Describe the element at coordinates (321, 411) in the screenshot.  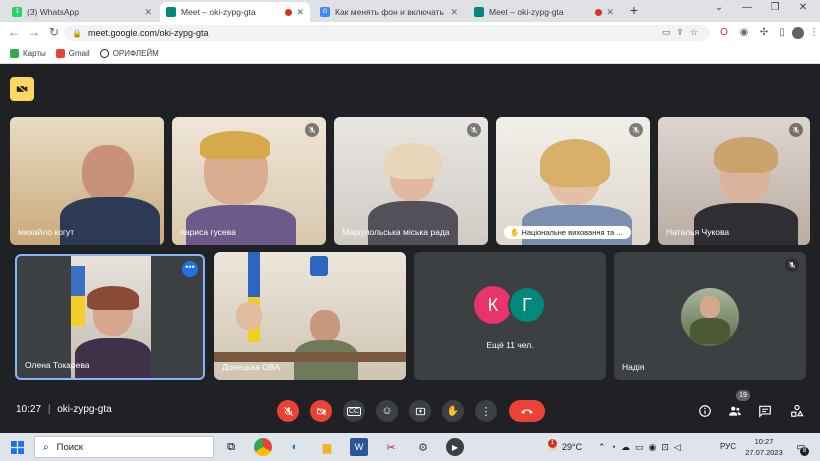
I see `camera-toggle-button` at that location.